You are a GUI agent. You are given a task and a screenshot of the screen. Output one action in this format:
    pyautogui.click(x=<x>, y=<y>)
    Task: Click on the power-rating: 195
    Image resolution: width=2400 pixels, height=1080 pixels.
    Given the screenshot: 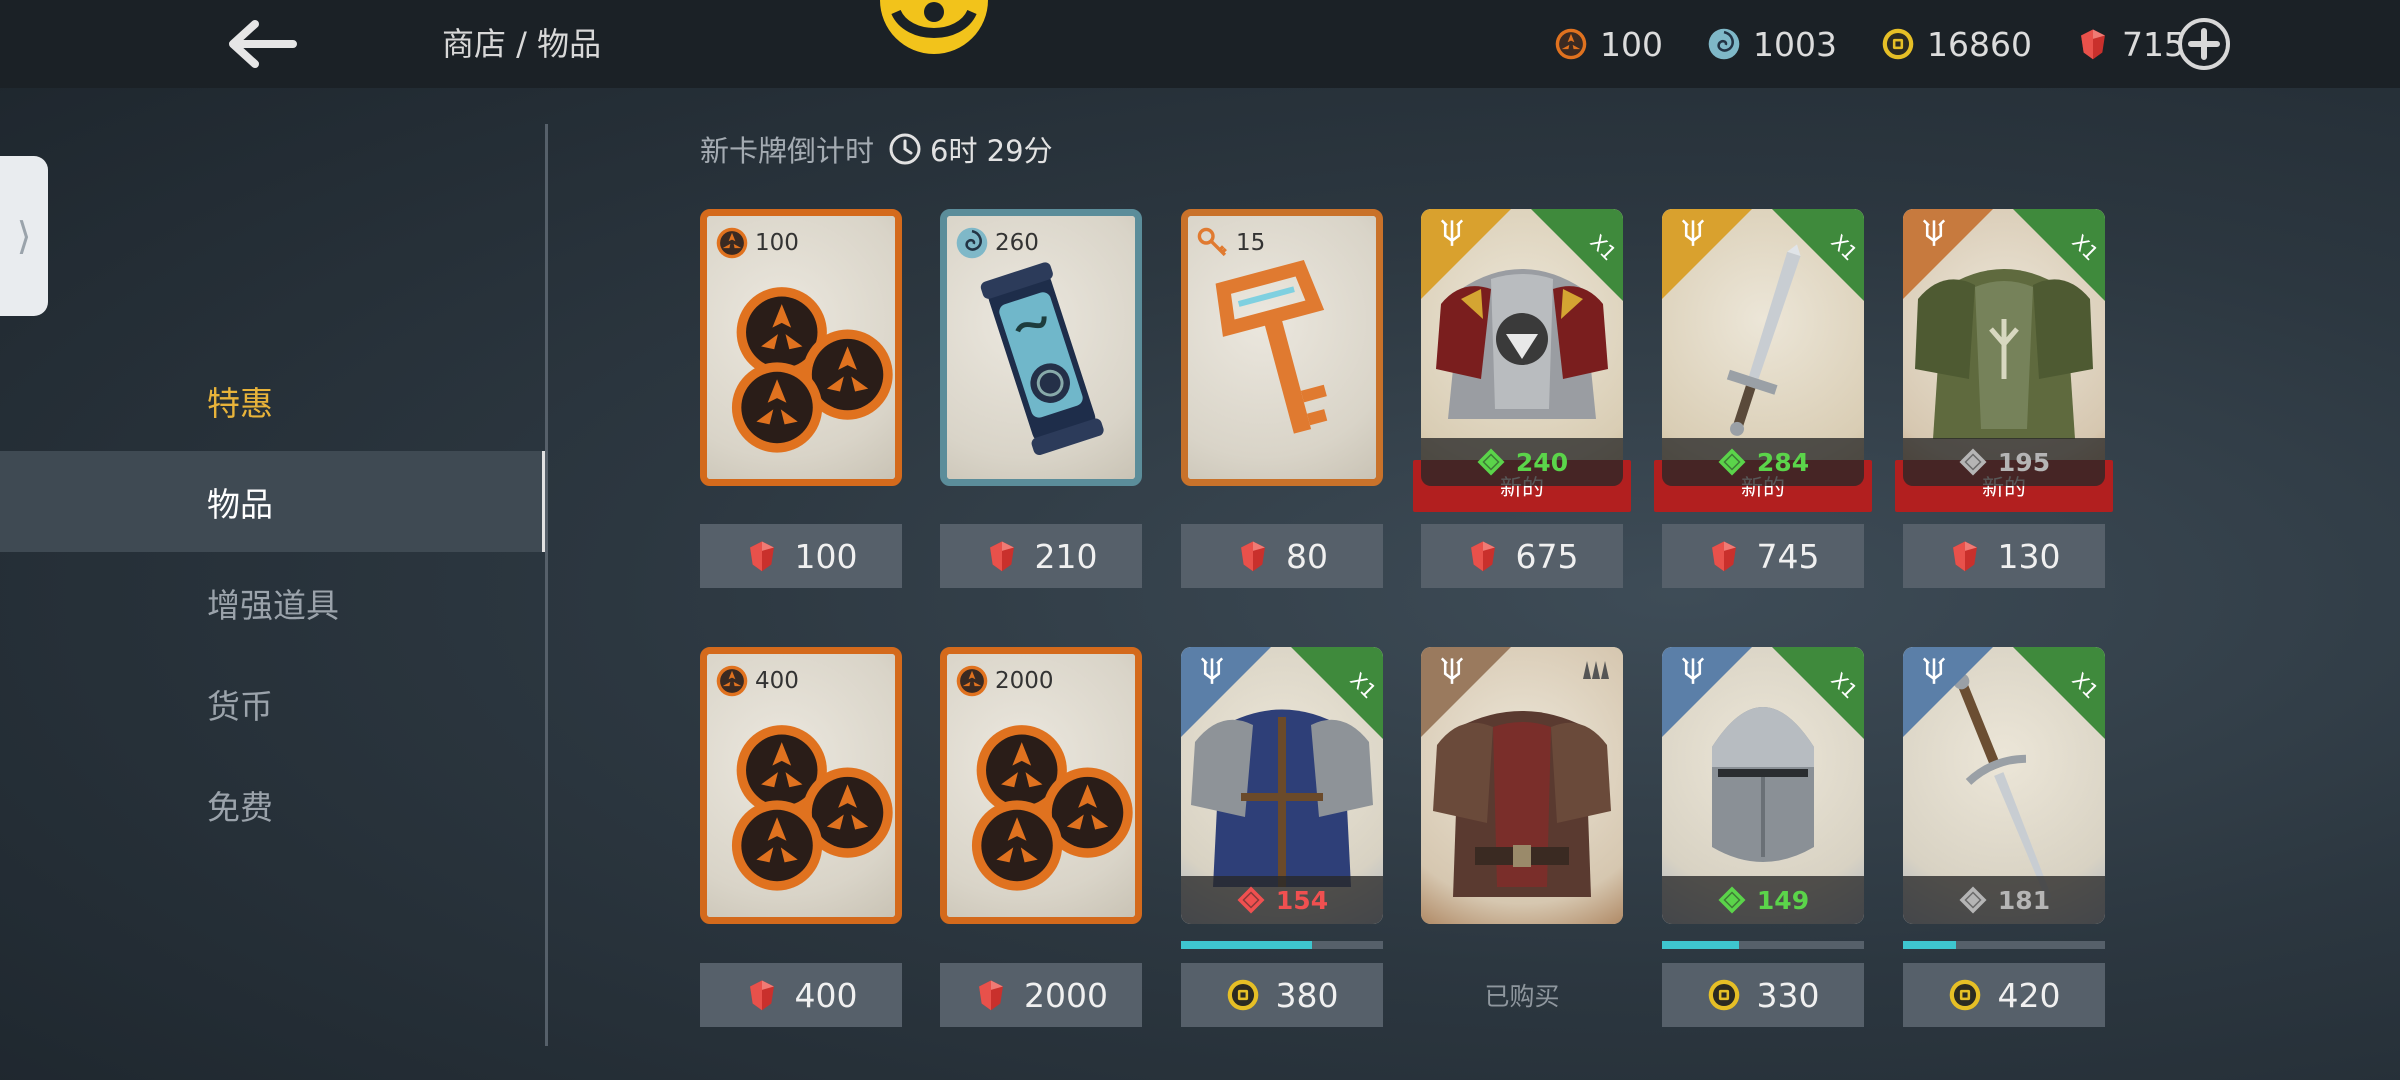 What is the action you would take?
    pyautogui.click(x=2004, y=462)
    